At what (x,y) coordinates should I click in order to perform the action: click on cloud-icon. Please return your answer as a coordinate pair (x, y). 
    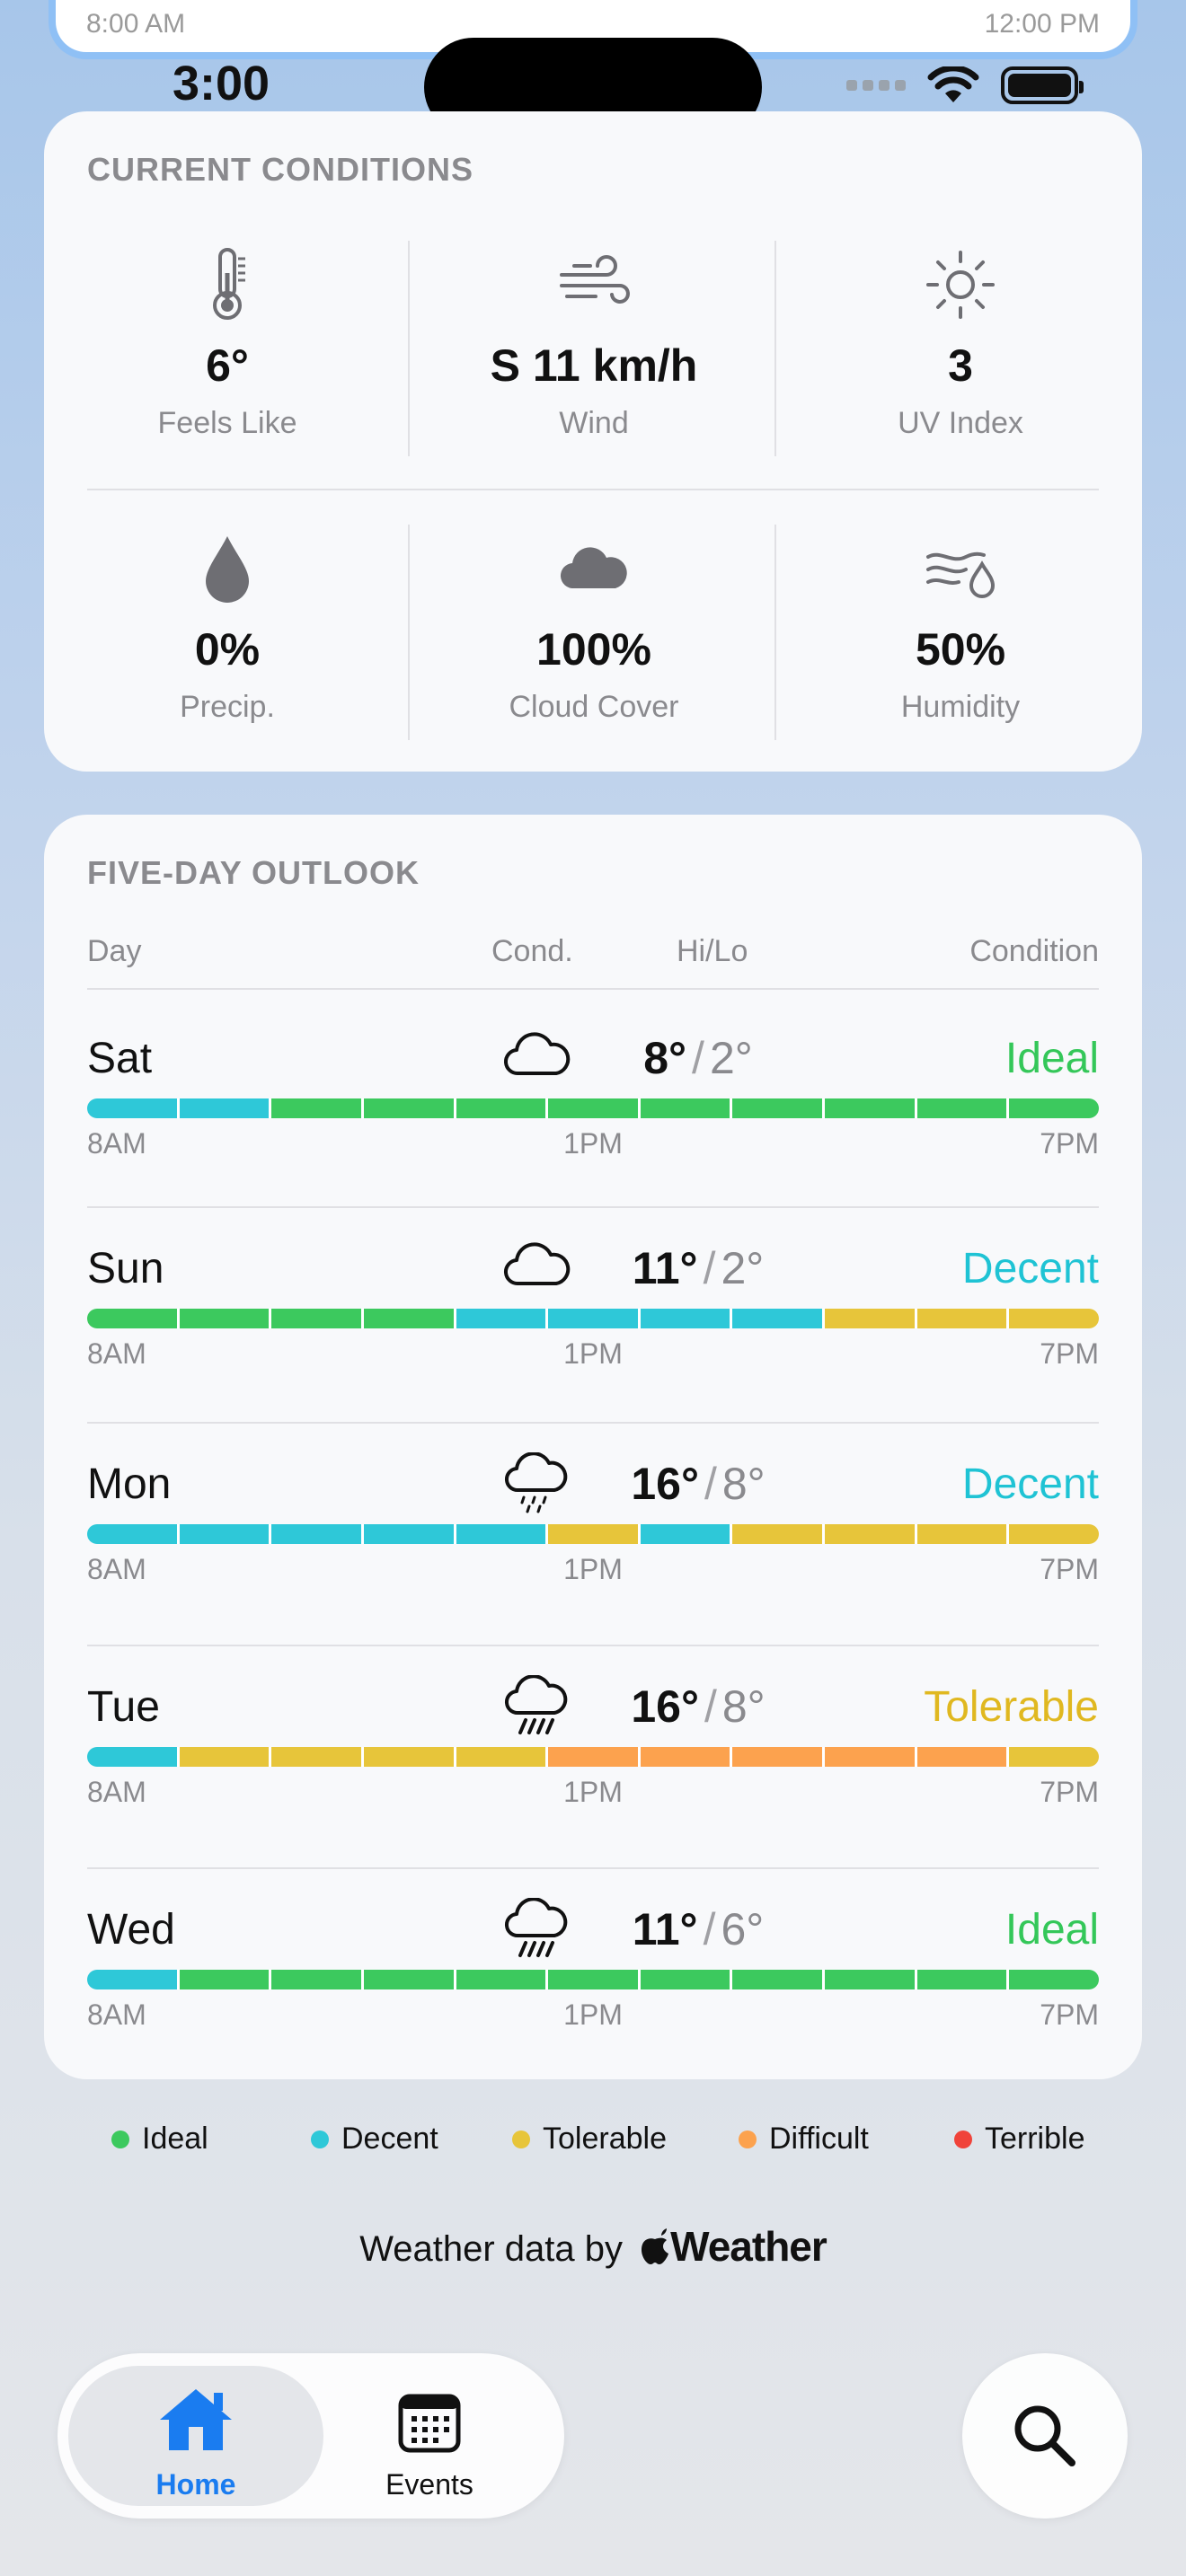
    Looking at the image, I should click on (536, 1058).